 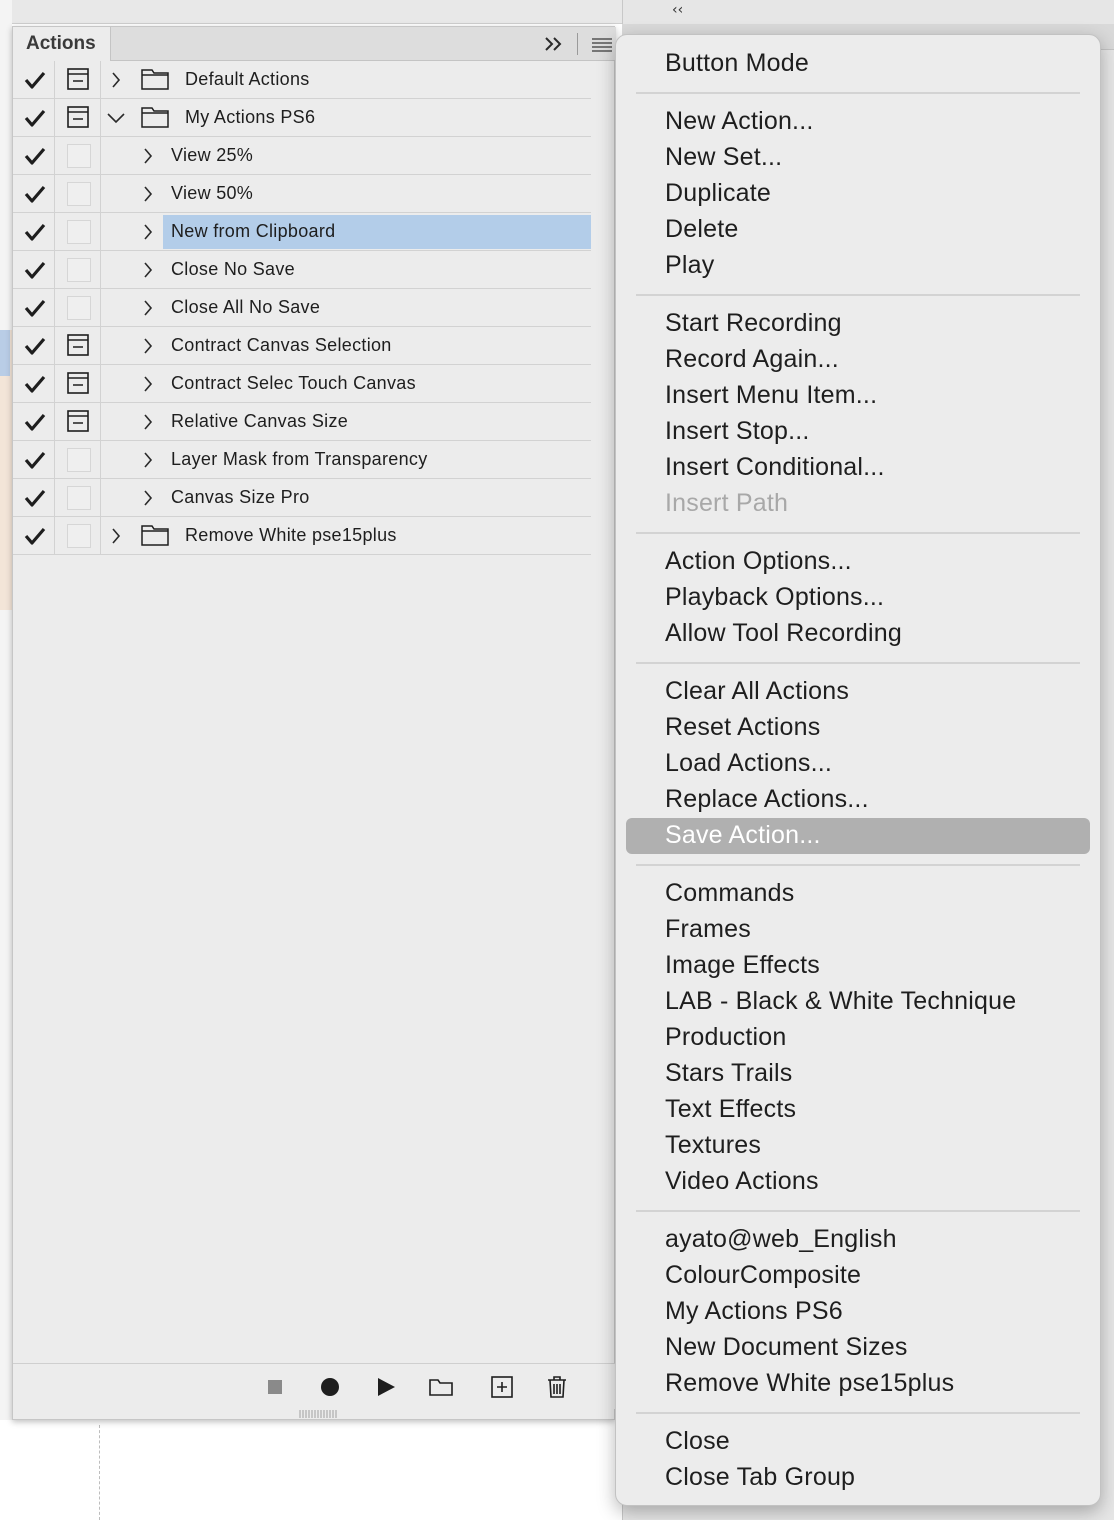 I want to click on menu-item: LAB - Black & White Technique, so click(x=840, y=1001).